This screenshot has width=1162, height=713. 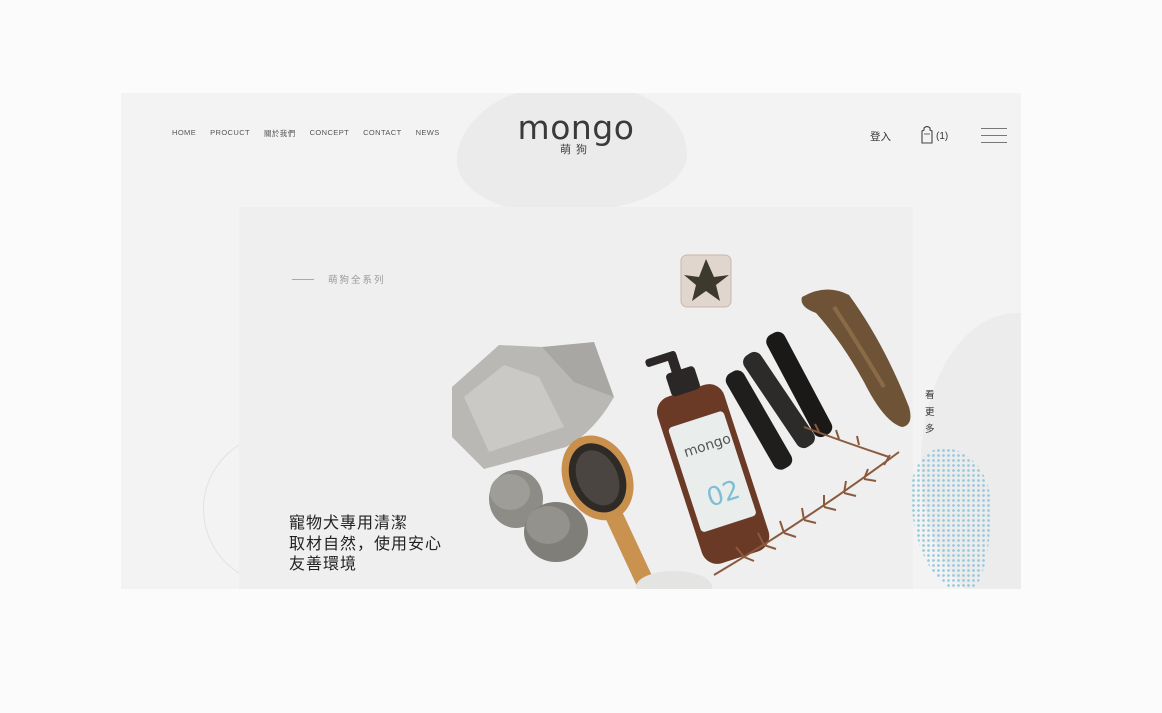 I want to click on nav-concept: CONCEPT, so click(x=329, y=133).